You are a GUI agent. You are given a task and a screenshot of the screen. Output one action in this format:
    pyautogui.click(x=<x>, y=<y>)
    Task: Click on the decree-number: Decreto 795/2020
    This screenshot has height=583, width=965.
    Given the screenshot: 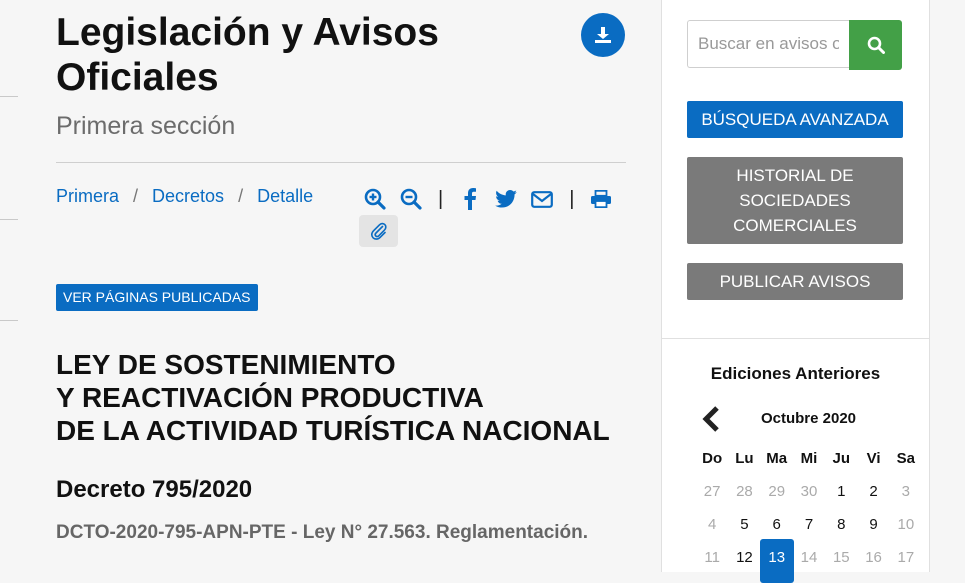 What is the action you would take?
    pyautogui.click(x=154, y=489)
    